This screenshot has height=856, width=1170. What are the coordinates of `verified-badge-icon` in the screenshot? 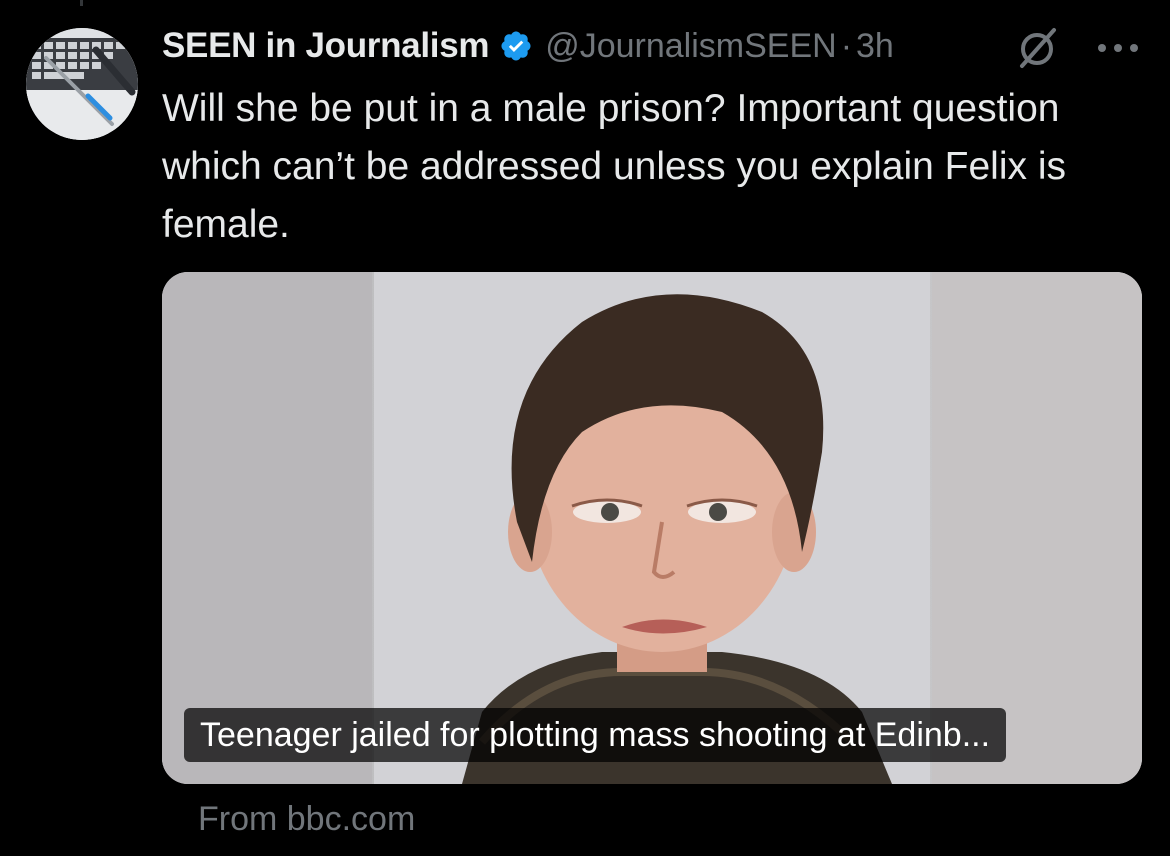 It's located at (516, 46).